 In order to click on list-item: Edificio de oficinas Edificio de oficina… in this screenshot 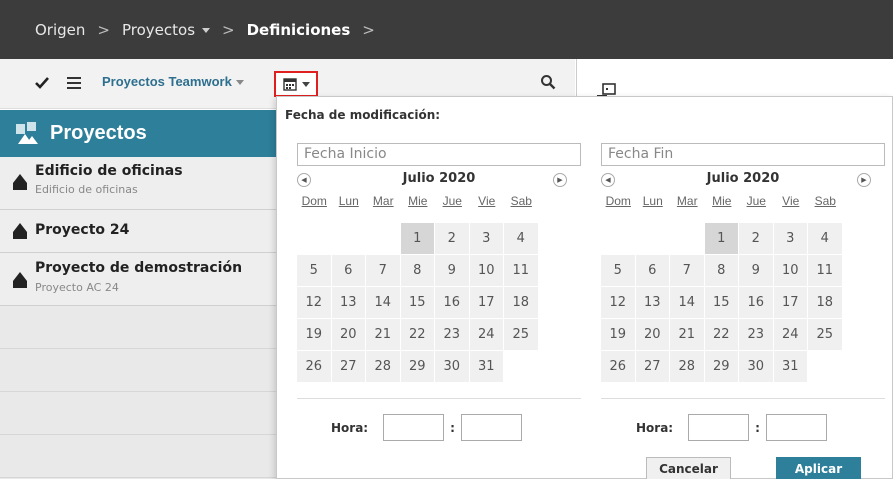, I will do `click(138, 183)`.